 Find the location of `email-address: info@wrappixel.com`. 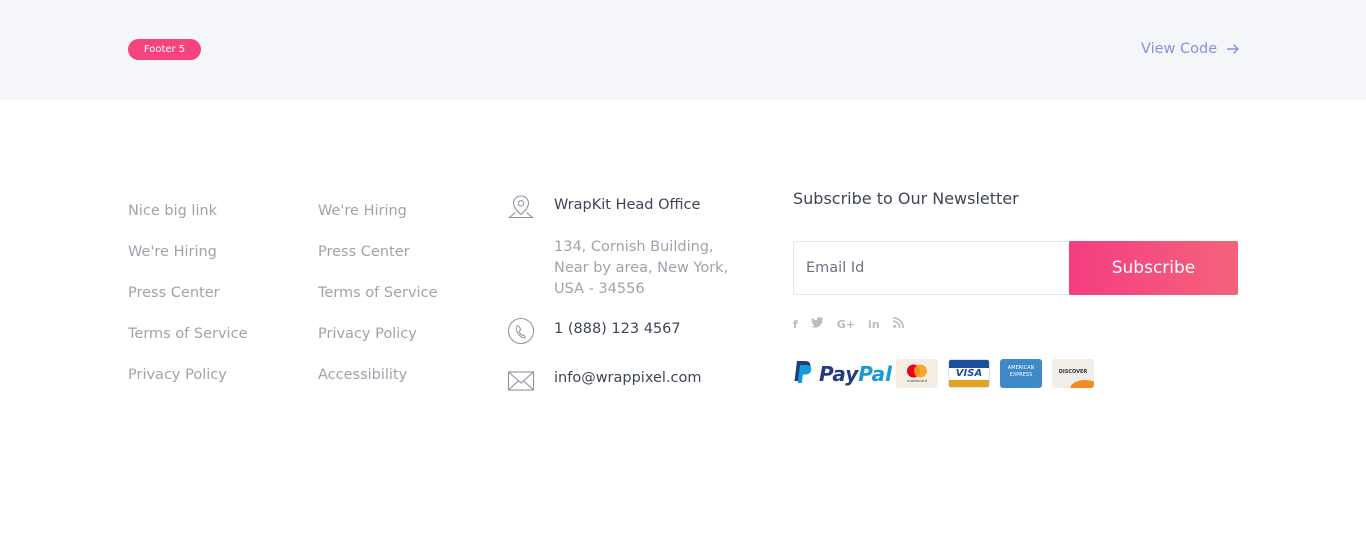

email-address: info@wrappixel.com is located at coordinates (628, 378).